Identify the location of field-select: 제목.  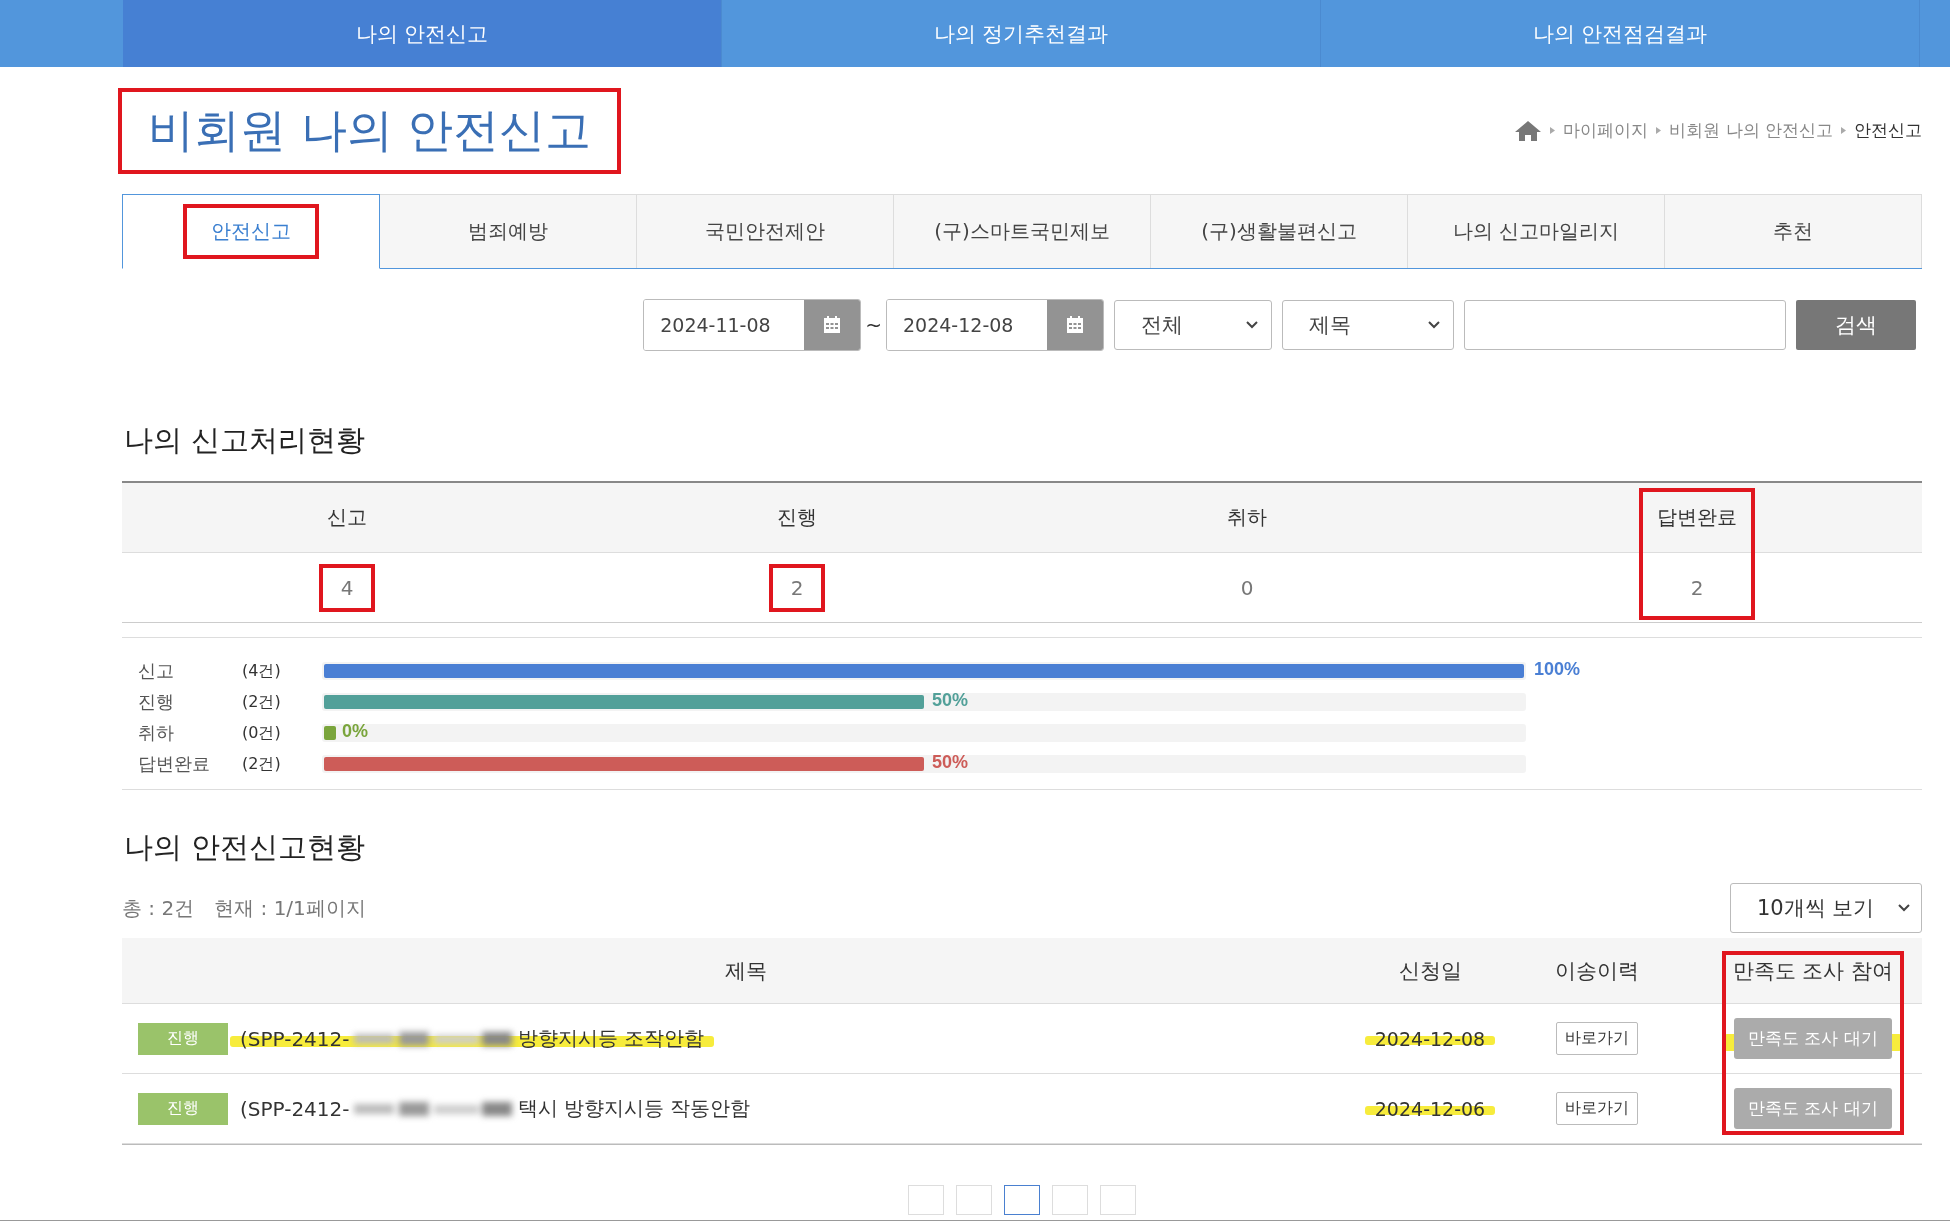
(1368, 325).